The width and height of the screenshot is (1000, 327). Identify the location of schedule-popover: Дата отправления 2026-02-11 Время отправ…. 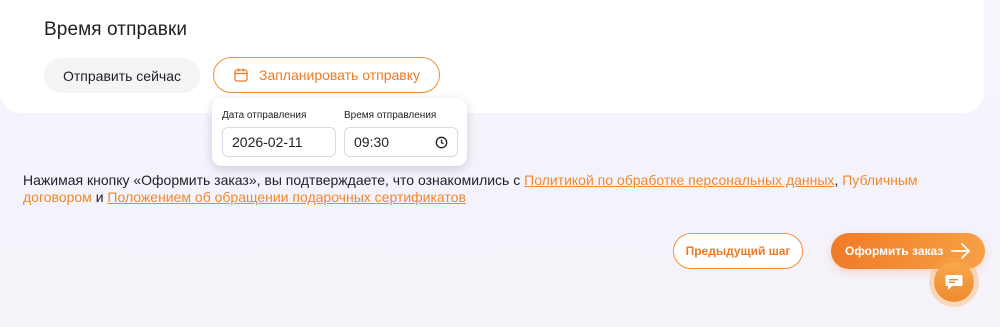
(339, 132).